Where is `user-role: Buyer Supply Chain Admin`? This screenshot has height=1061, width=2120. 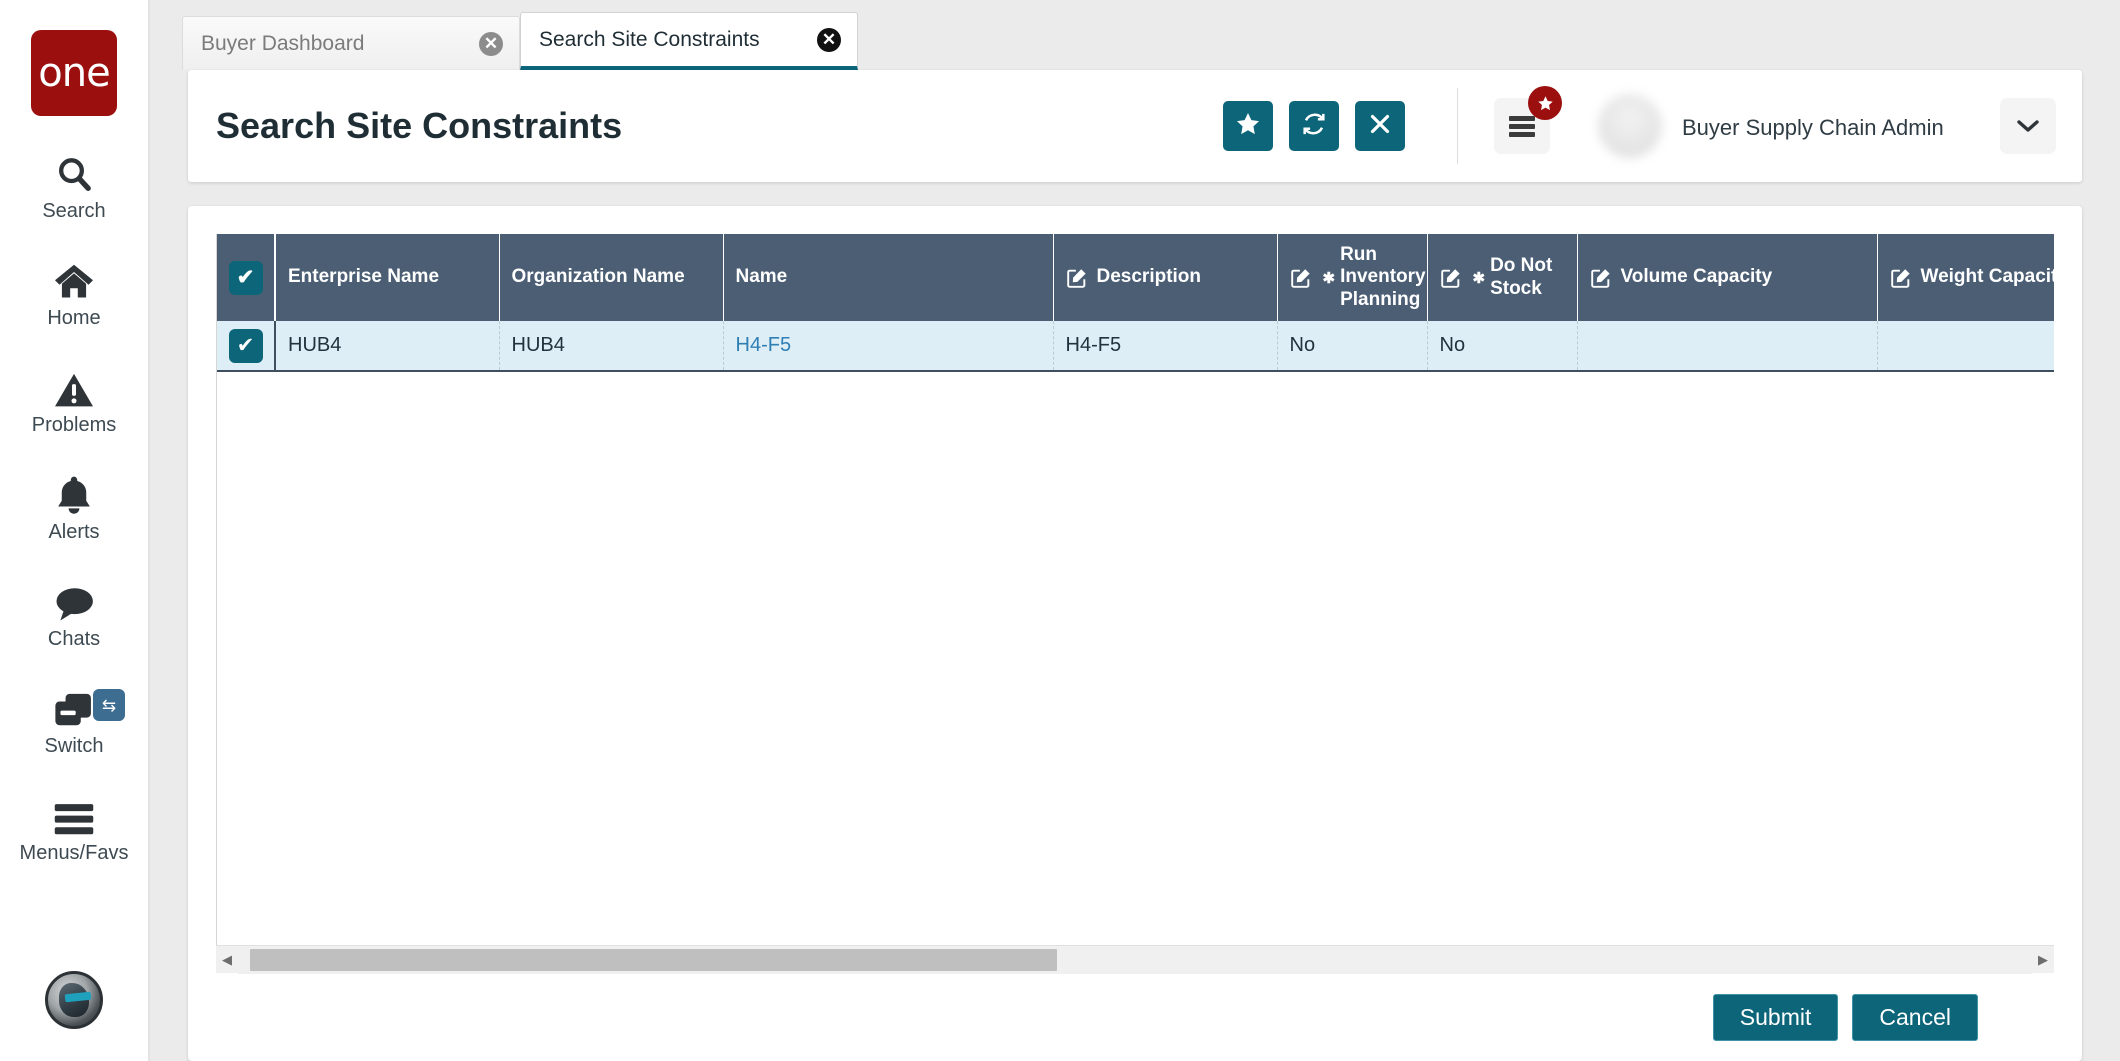 user-role: Buyer Supply Chain Admin is located at coordinates (1813, 127).